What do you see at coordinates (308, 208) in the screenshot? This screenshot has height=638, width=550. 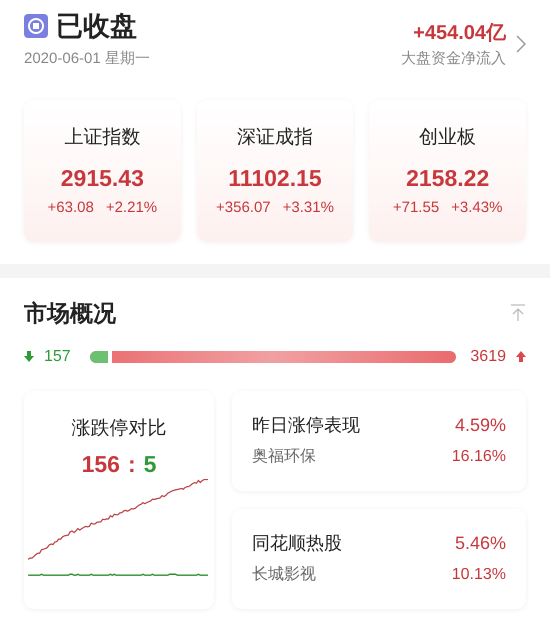 I see `index-percent: +3.31%` at bounding box center [308, 208].